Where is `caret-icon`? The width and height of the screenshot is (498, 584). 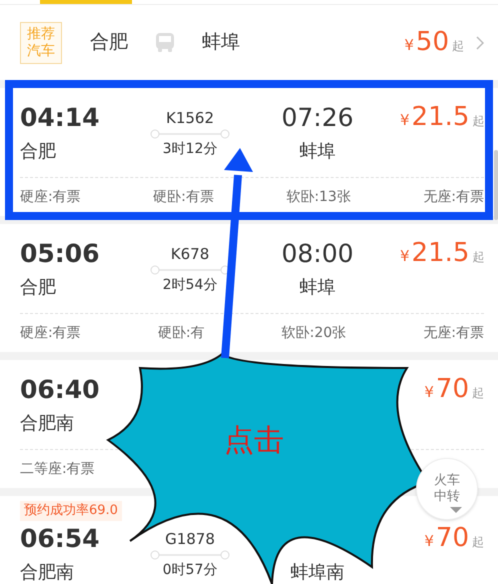 caret-icon is located at coordinates (456, 510).